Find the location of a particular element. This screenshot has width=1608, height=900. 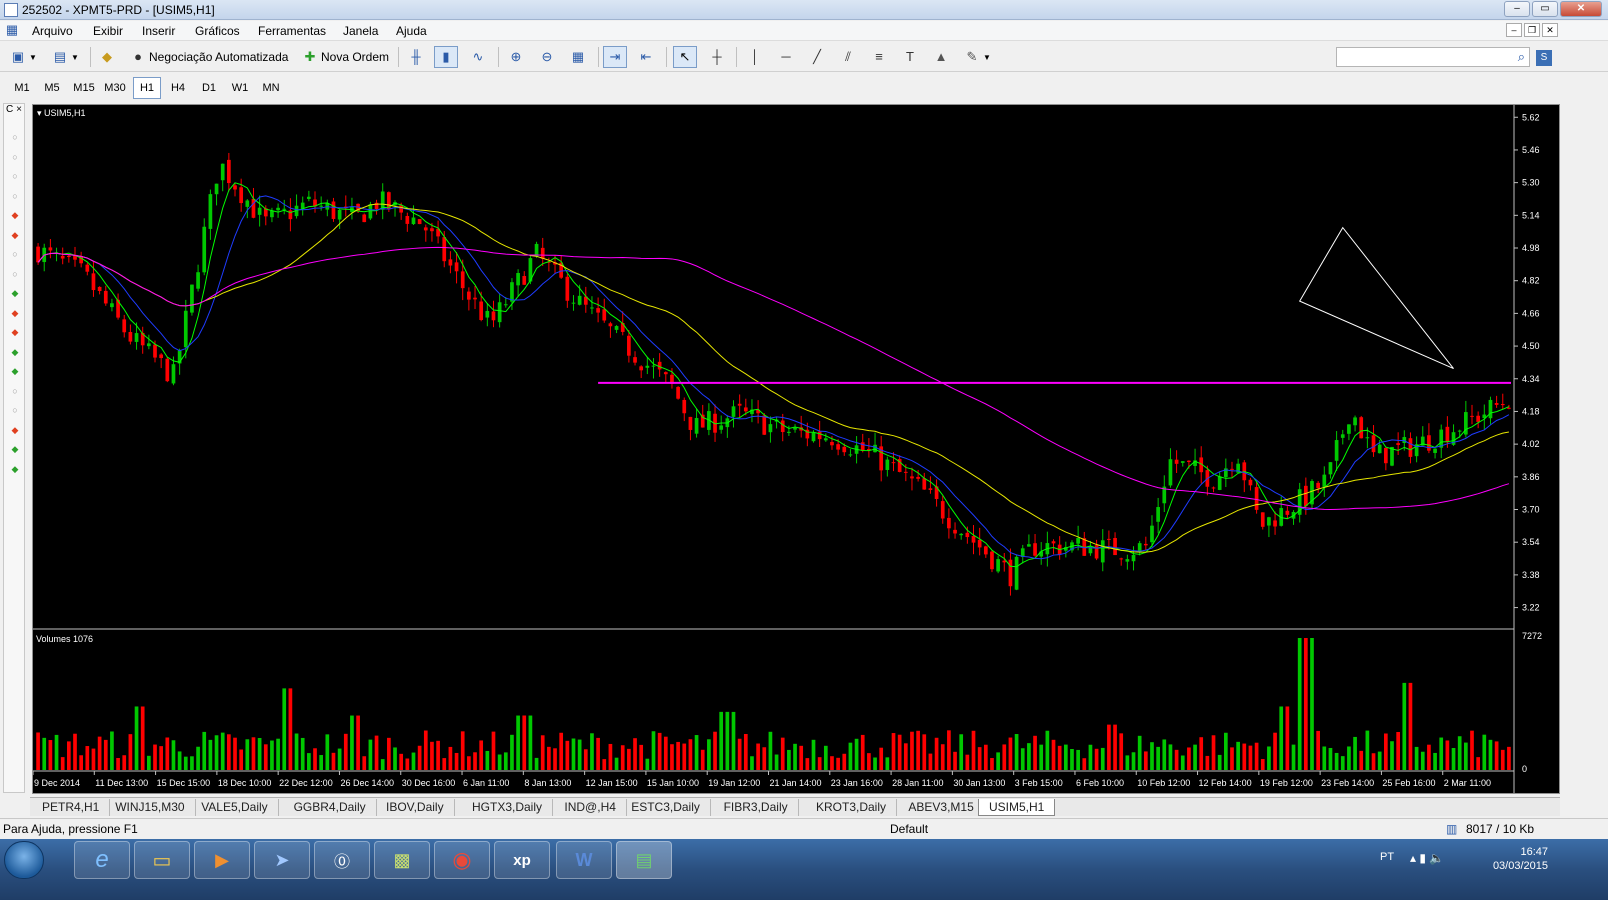

close-button: ✕ is located at coordinates (1581, 9).